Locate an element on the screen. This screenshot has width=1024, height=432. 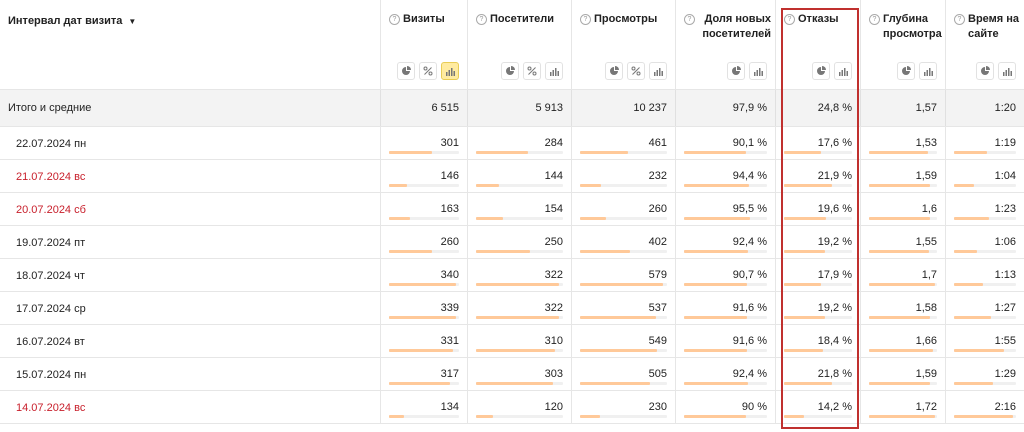
cell-value: 14,2 % is located at coordinates (834, 407).